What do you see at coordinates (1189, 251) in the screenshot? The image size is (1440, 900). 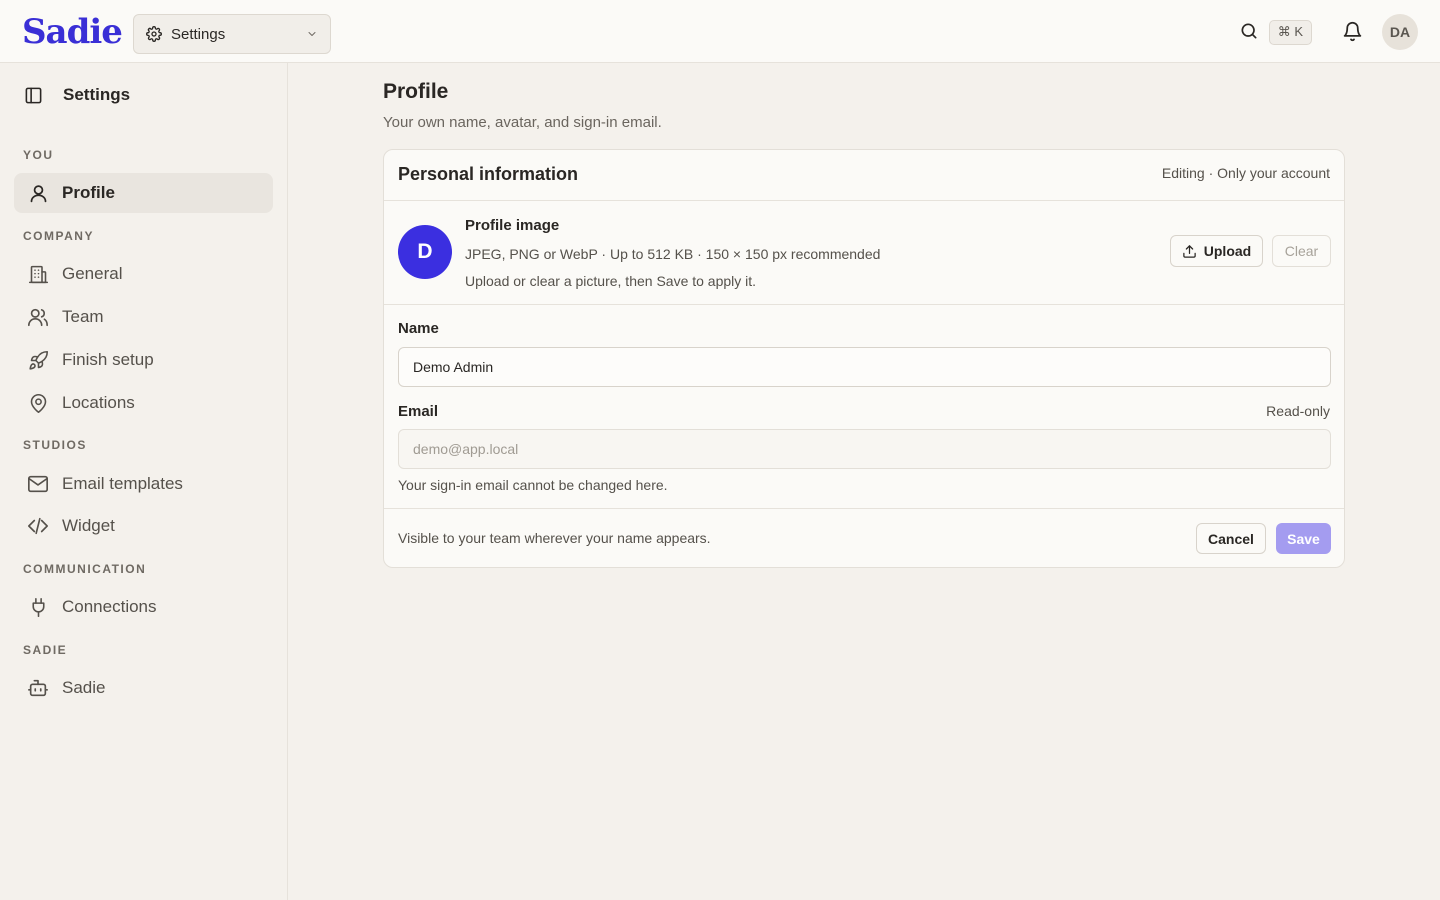 I see `upload-icon` at bounding box center [1189, 251].